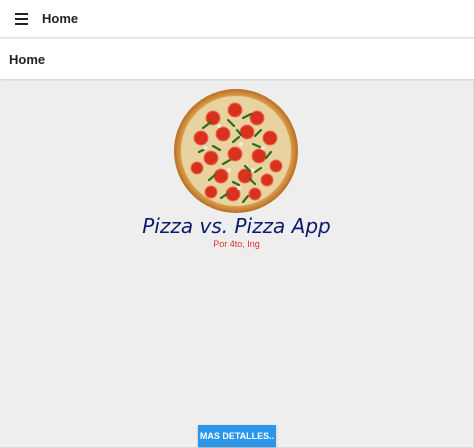  Describe the element at coordinates (237, 59) in the screenshot. I see `page-header: Home` at that location.